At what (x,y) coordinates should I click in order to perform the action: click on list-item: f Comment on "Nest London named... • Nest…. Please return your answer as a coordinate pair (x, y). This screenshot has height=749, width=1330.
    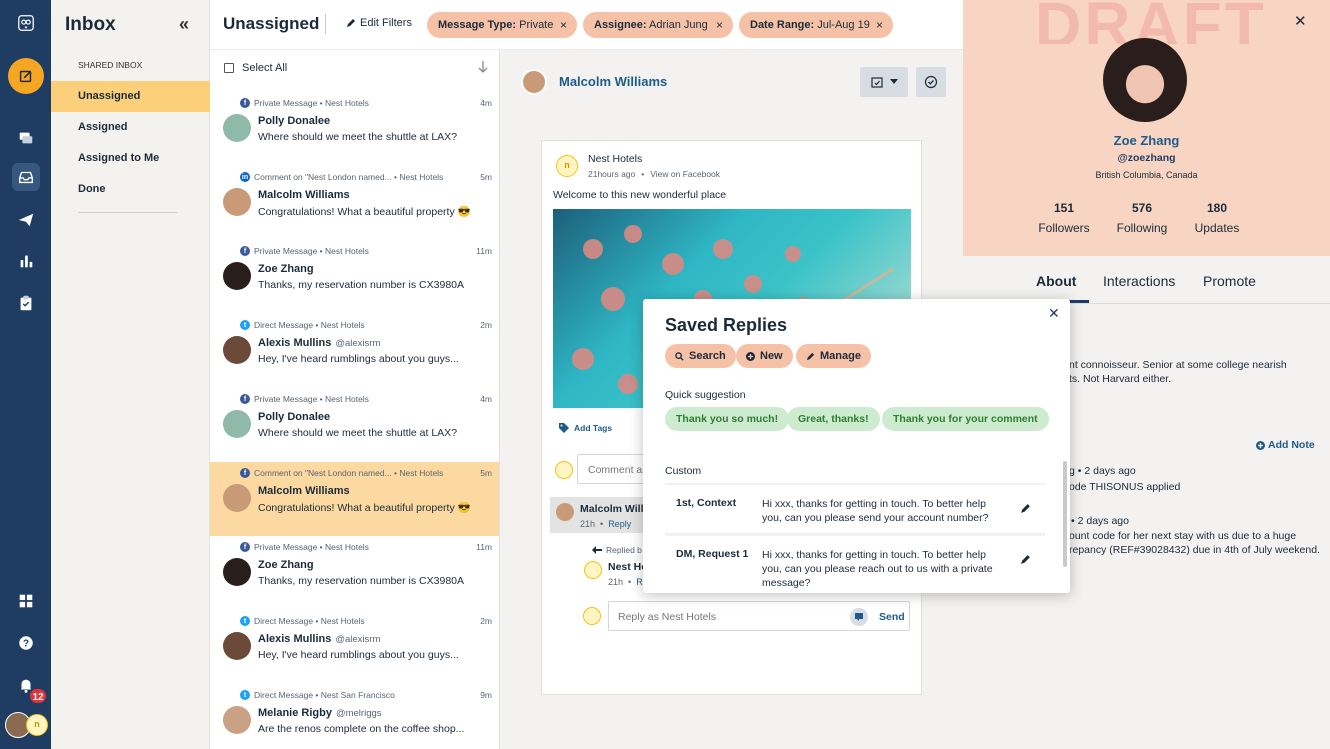
    Looking at the image, I should click on (354, 499).